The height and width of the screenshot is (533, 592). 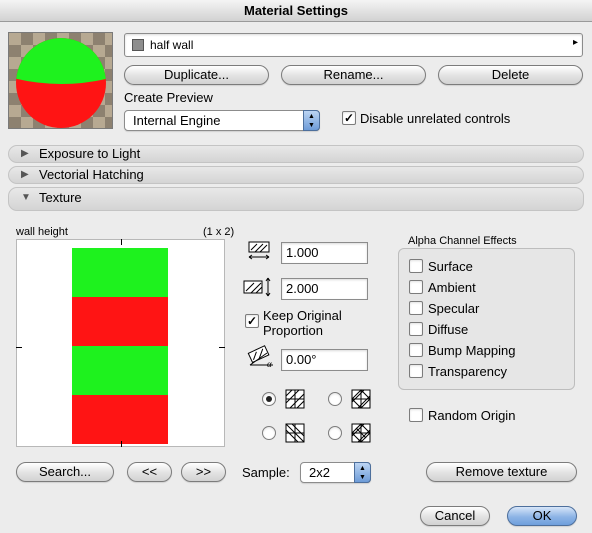 I want to click on preview-engine-value: Internal Engine, so click(x=177, y=120).